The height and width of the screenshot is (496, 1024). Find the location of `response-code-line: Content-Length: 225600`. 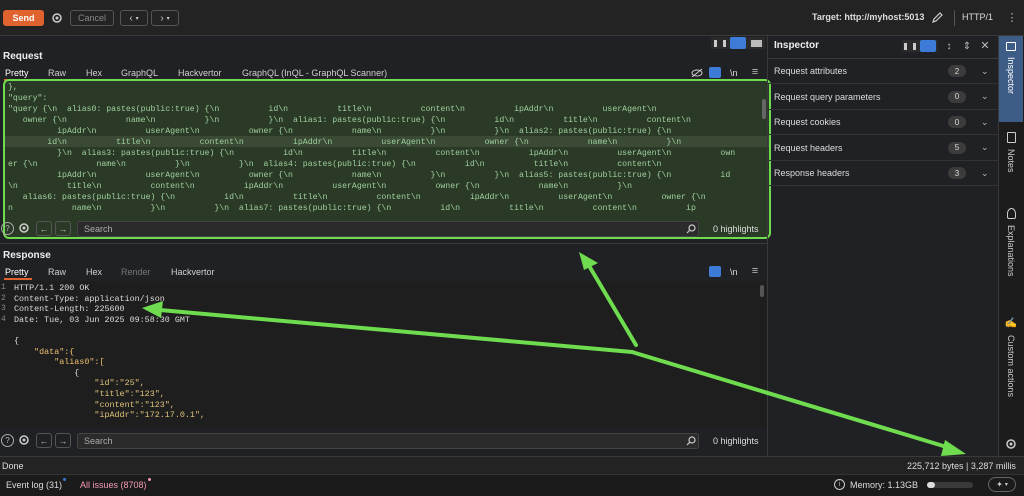

response-code-line: Content-Length: 225600 is located at coordinates (69, 309).